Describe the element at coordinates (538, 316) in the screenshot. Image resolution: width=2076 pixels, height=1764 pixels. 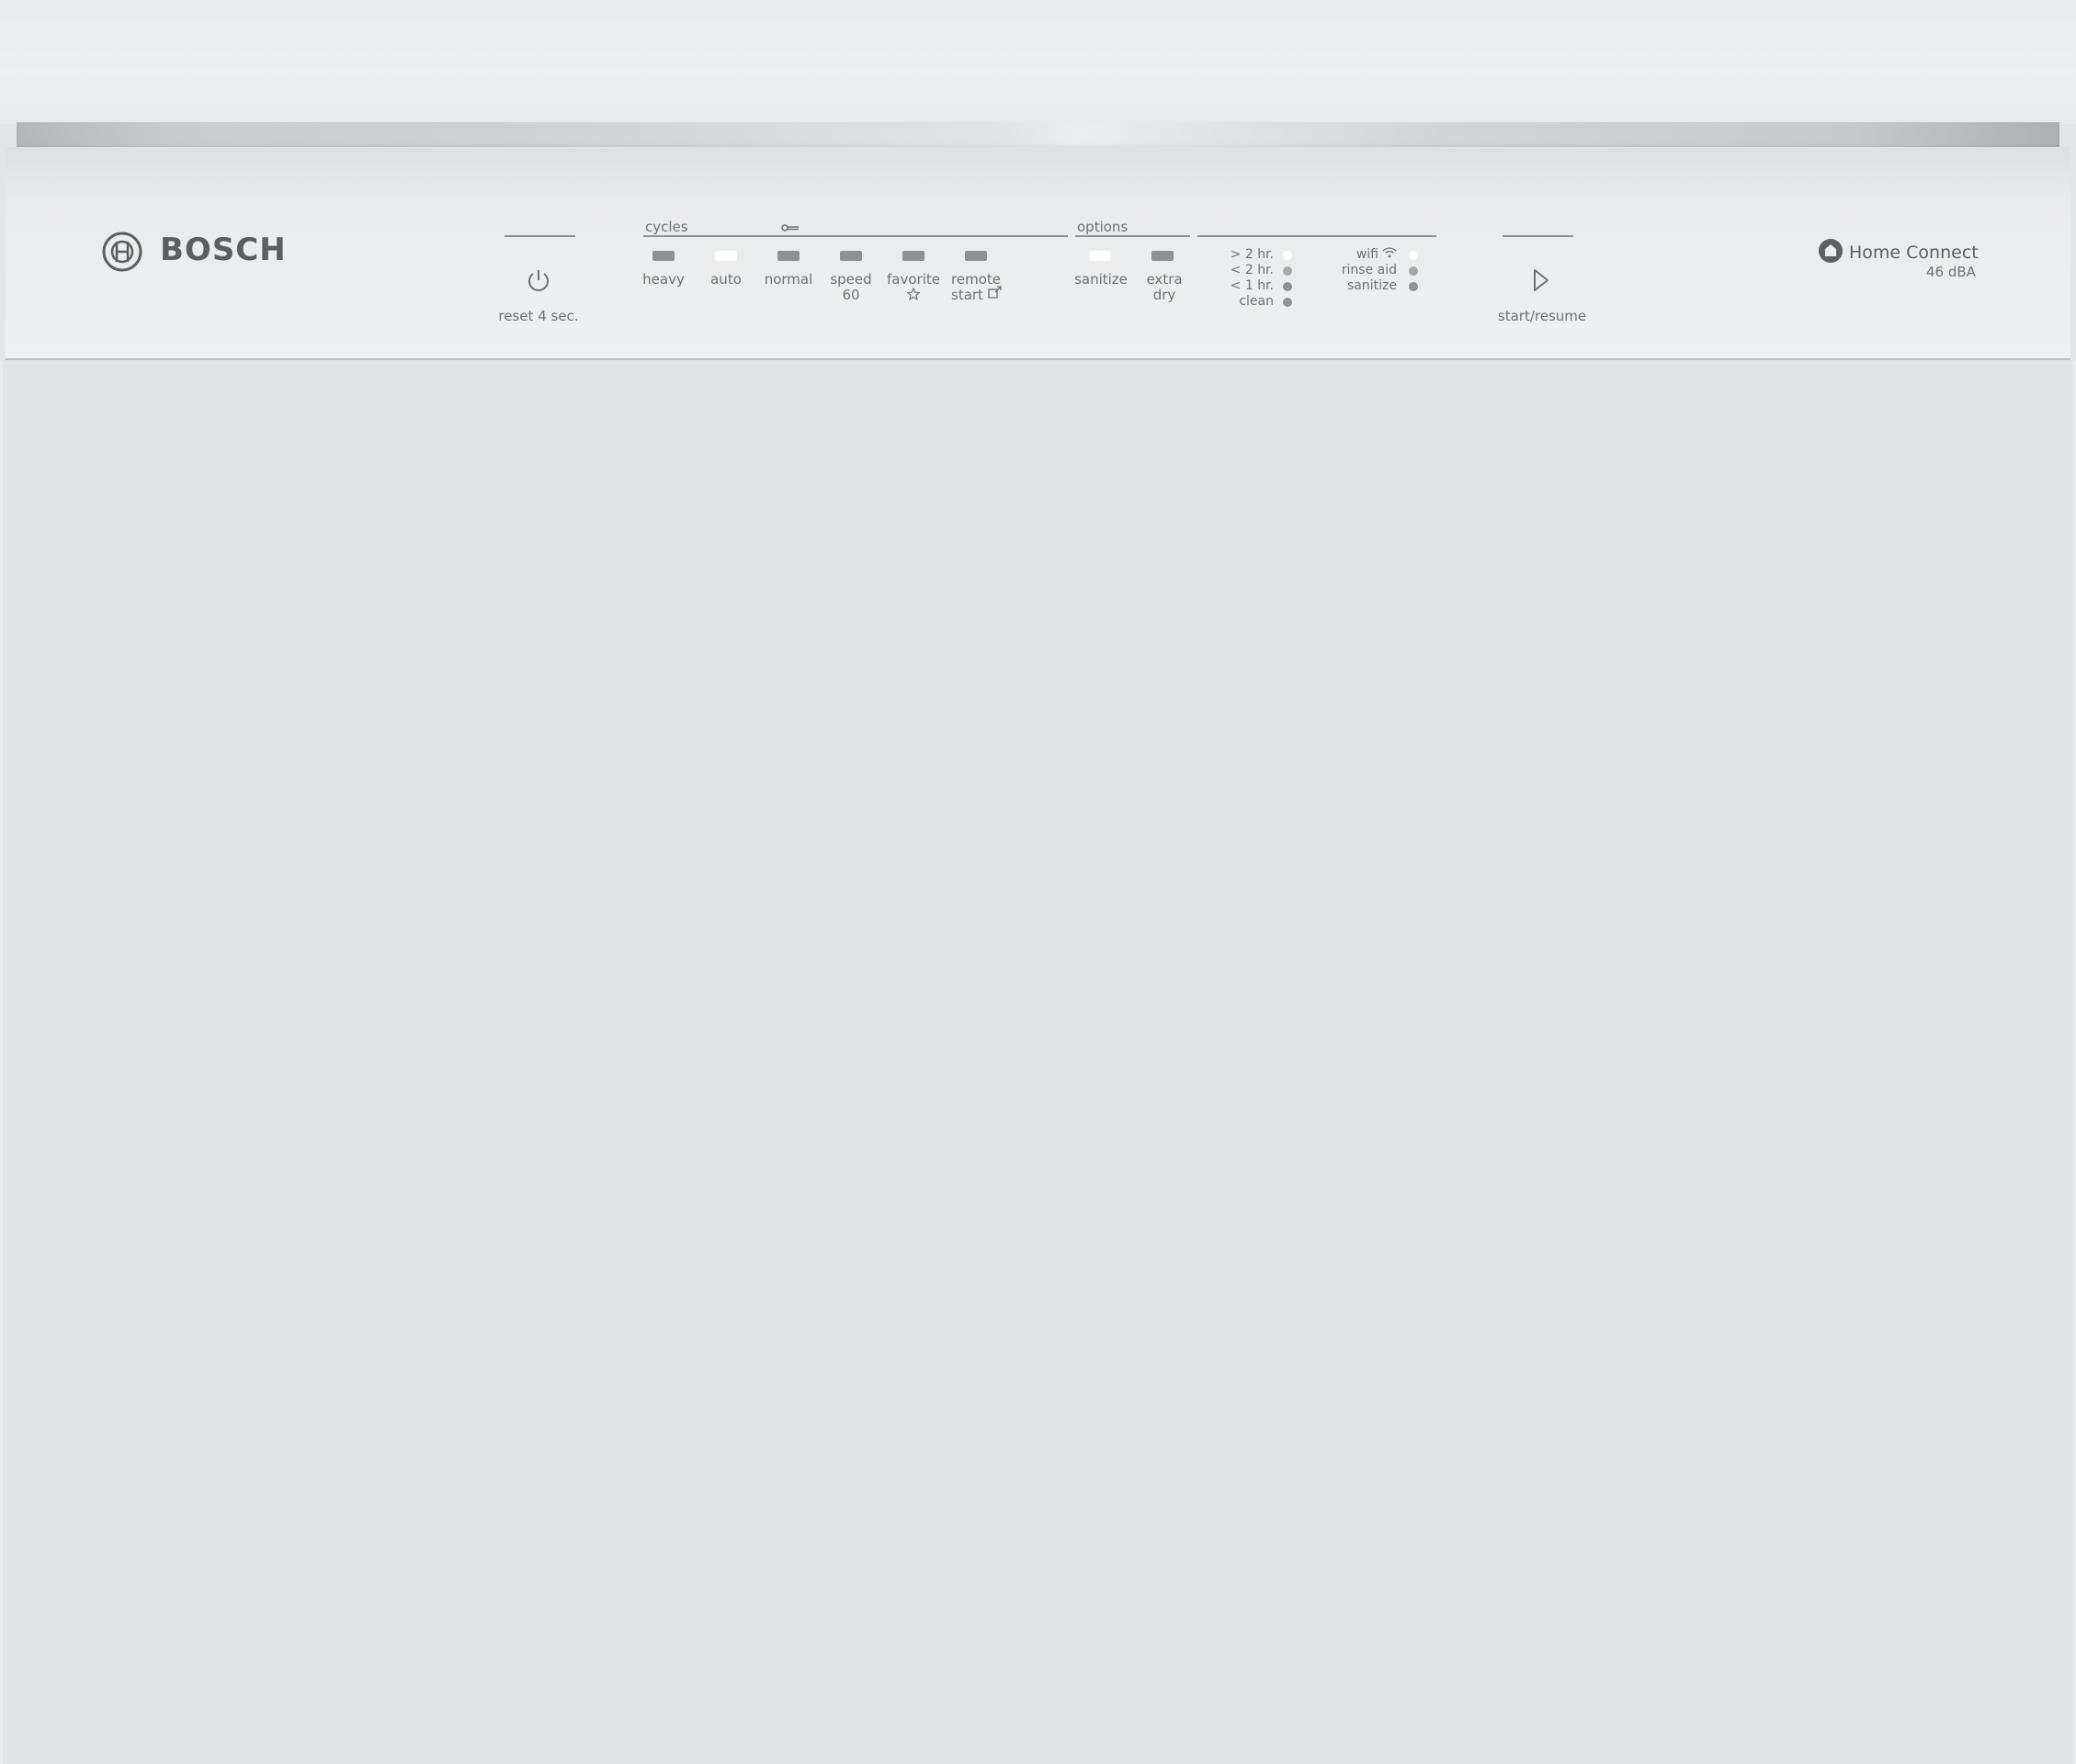
I see `power-label: reset 4 sec.` at that location.